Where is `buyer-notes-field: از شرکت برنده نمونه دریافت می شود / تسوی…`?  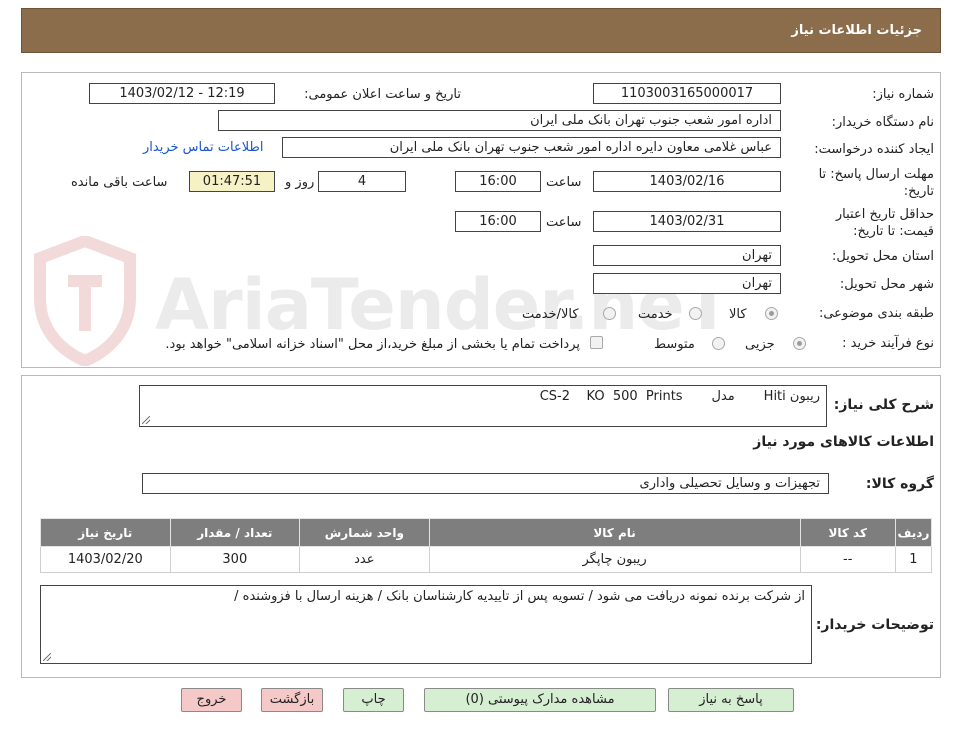 buyer-notes-field: از شرکت برنده نمونه دریافت می شود / تسوی… is located at coordinates (426, 624).